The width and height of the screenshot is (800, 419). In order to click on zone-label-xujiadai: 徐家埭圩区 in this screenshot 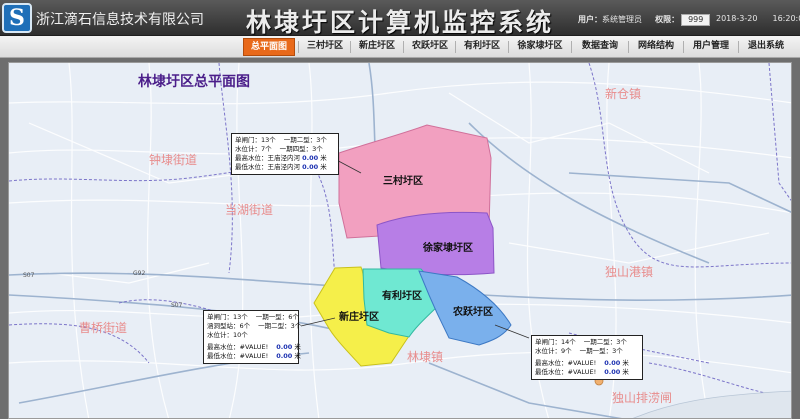, I will do `click(448, 248)`.